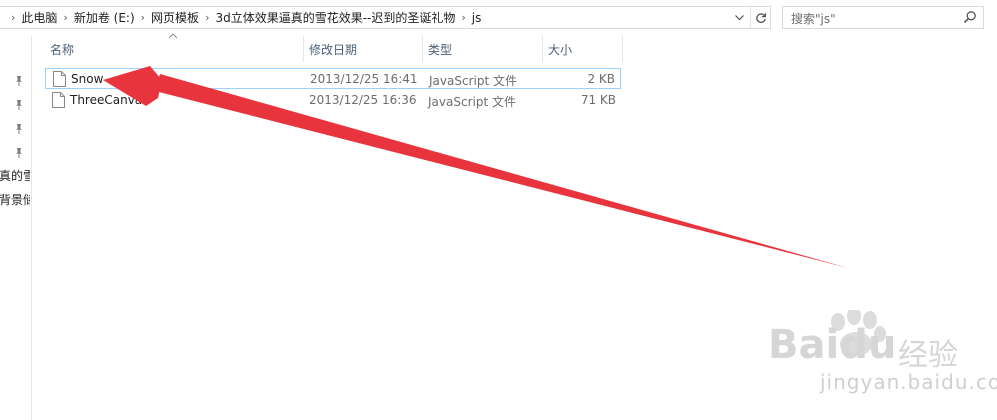  What do you see at coordinates (601, 79) in the screenshot?
I see `file-size: 2 KB` at bounding box center [601, 79].